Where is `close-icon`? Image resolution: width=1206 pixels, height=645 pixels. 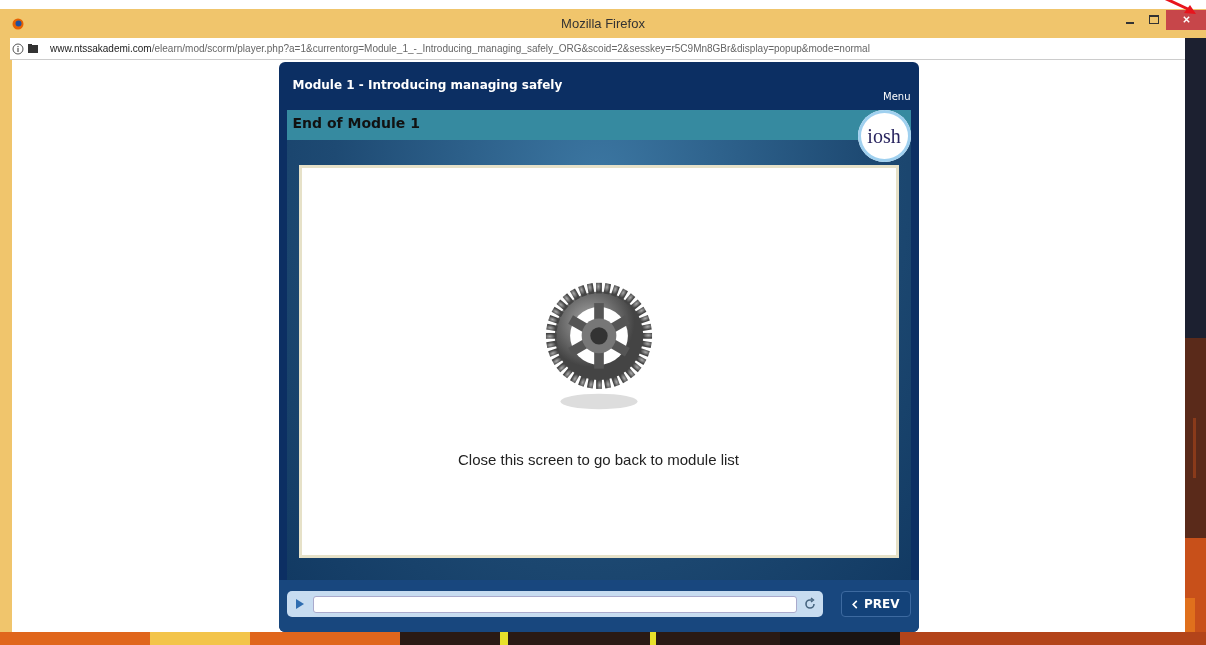
close-icon is located at coordinates (1186, 19).